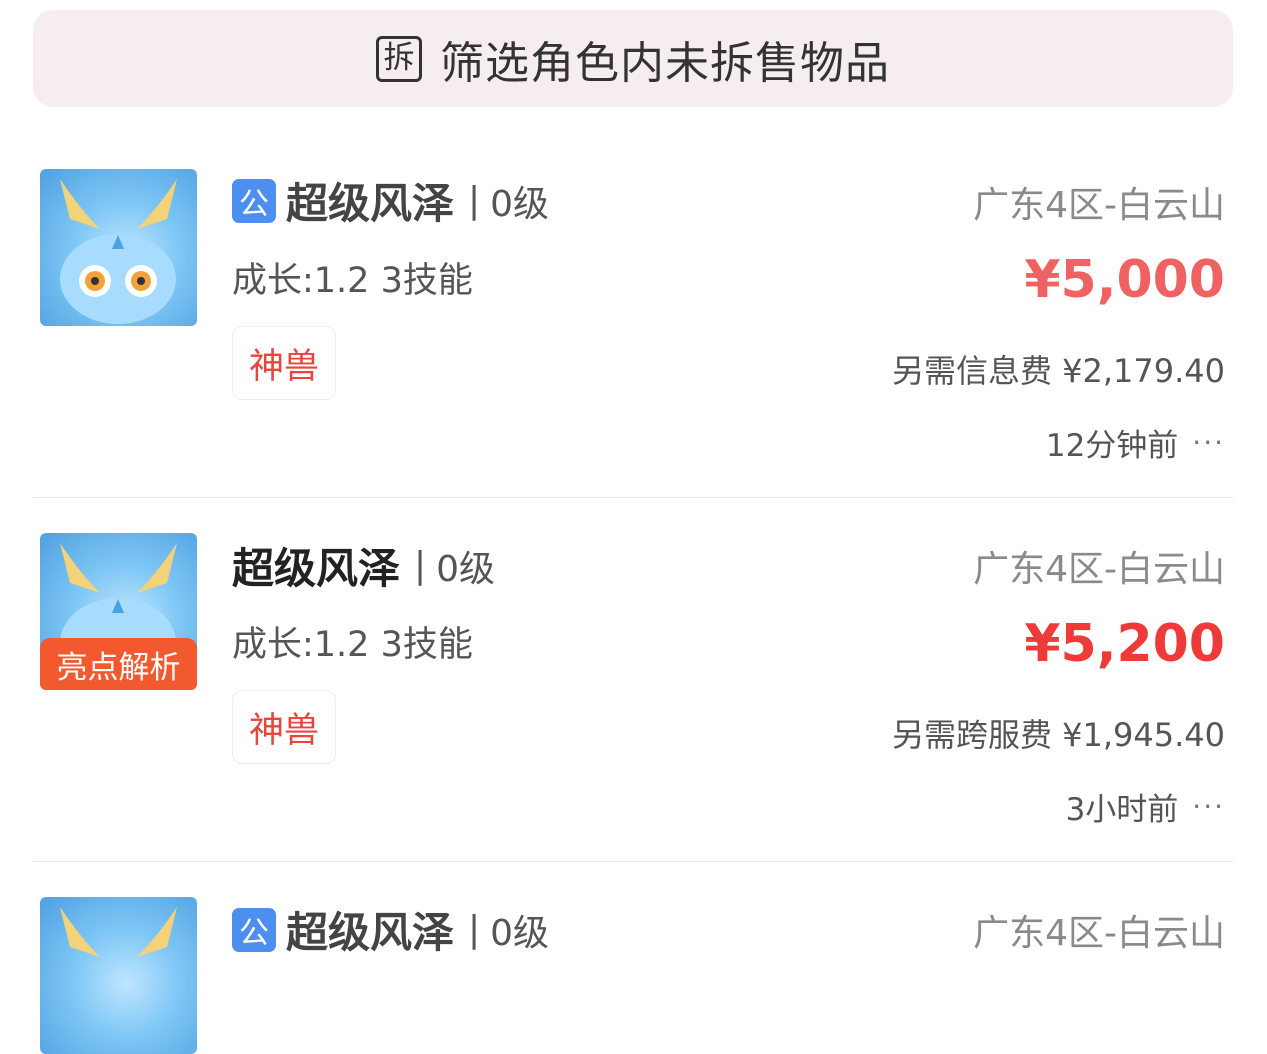 The width and height of the screenshot is (1267, 1054). What do you see at coordinates (1124, 644) in the screenshot?
I see `price: ¥5,200` at bounding box center [1124, 644].